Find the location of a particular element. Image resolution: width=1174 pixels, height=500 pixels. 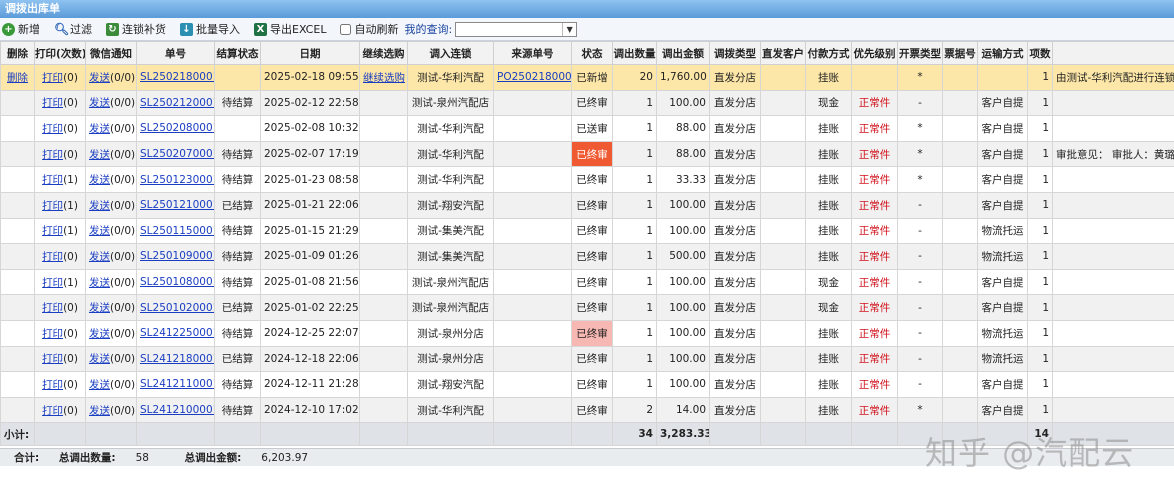

column-header: 打印(次数) is located at coordinates (60, 53).